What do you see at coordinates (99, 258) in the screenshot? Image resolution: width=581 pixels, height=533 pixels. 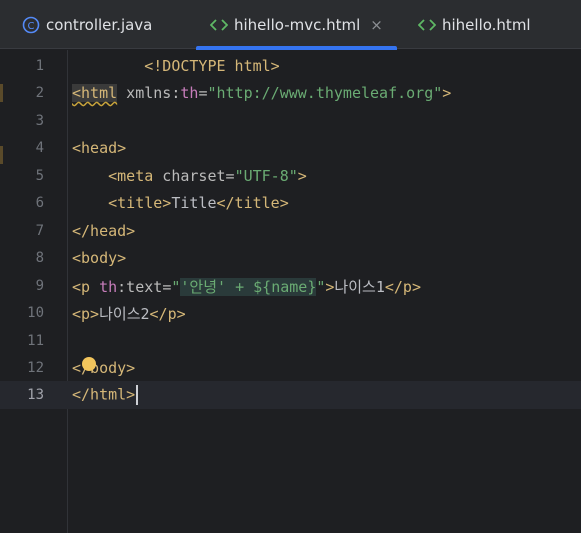 I see `body-open-tag: <body>` at bounding box center [99, 258].